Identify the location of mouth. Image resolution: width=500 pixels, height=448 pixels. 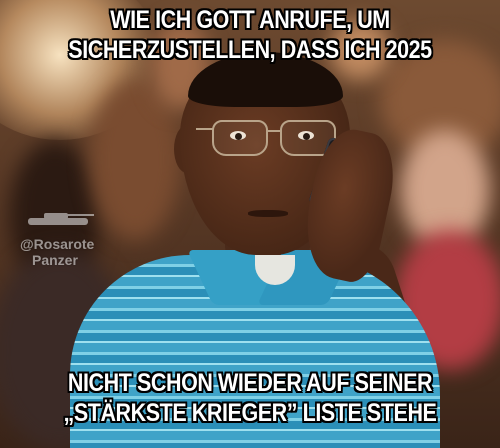
(268, 213).